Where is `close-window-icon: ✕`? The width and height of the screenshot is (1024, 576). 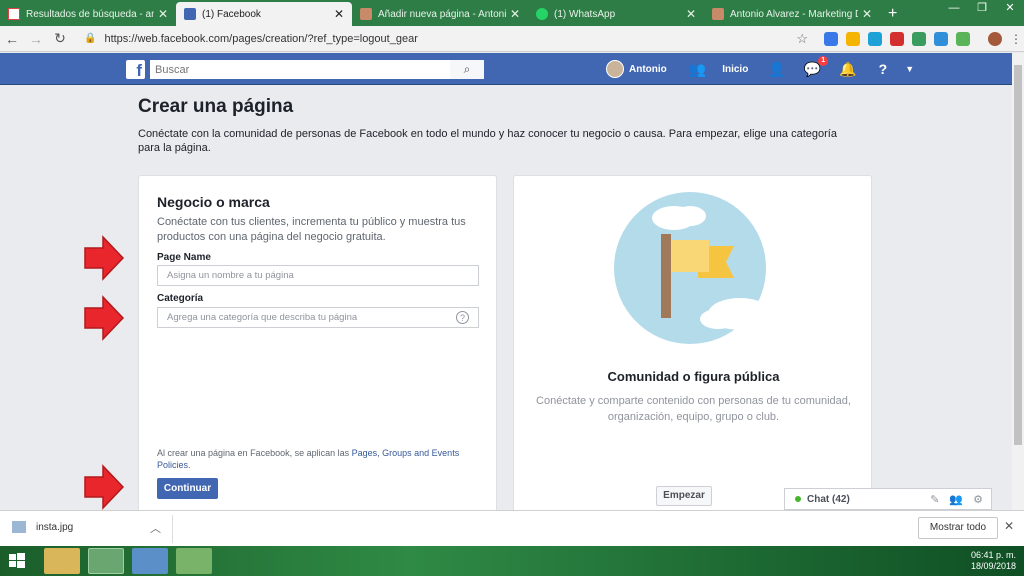 close-window-icon: ✕ is located at coordinates (1010, 9).